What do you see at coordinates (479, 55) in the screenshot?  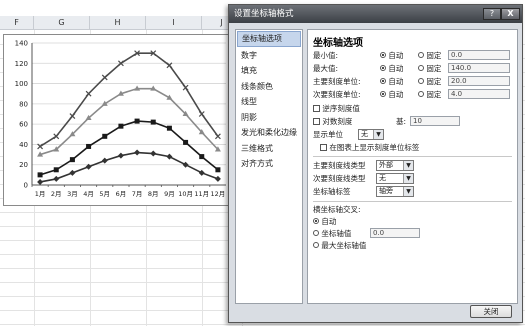 I see `min-value-field: 0.0` at bounding box center [479, 55].